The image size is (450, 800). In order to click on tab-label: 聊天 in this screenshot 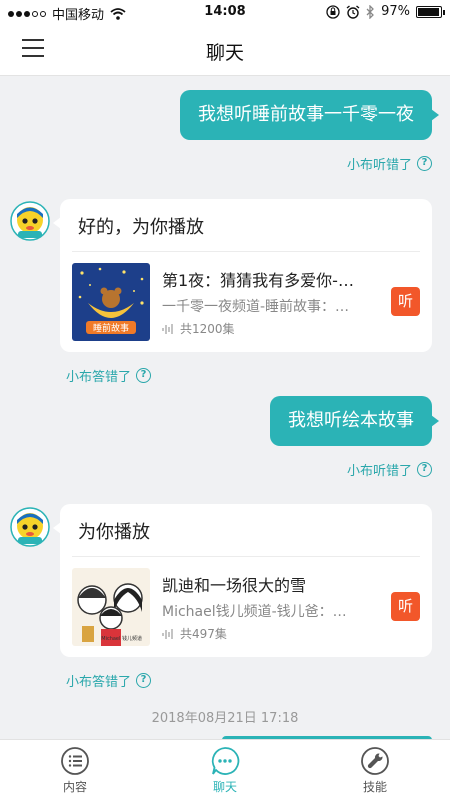, I will do `click(224, 787)`.